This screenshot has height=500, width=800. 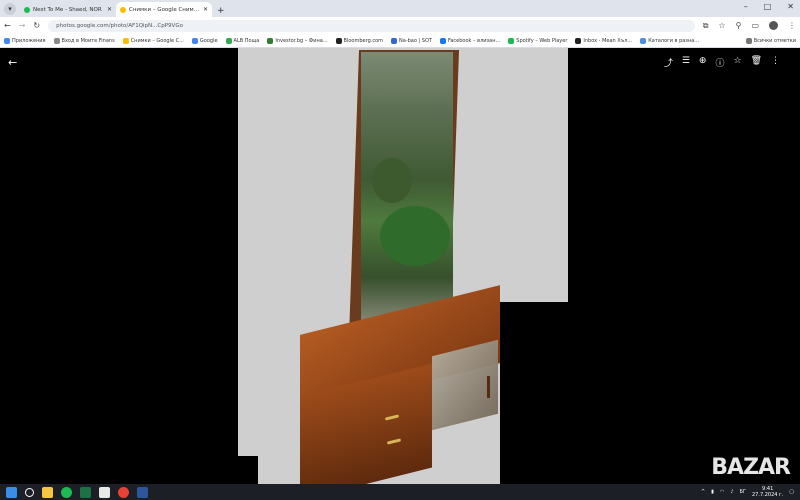 I want to click on bookmark-item: ALB Поща, so click(x=242, y=40).